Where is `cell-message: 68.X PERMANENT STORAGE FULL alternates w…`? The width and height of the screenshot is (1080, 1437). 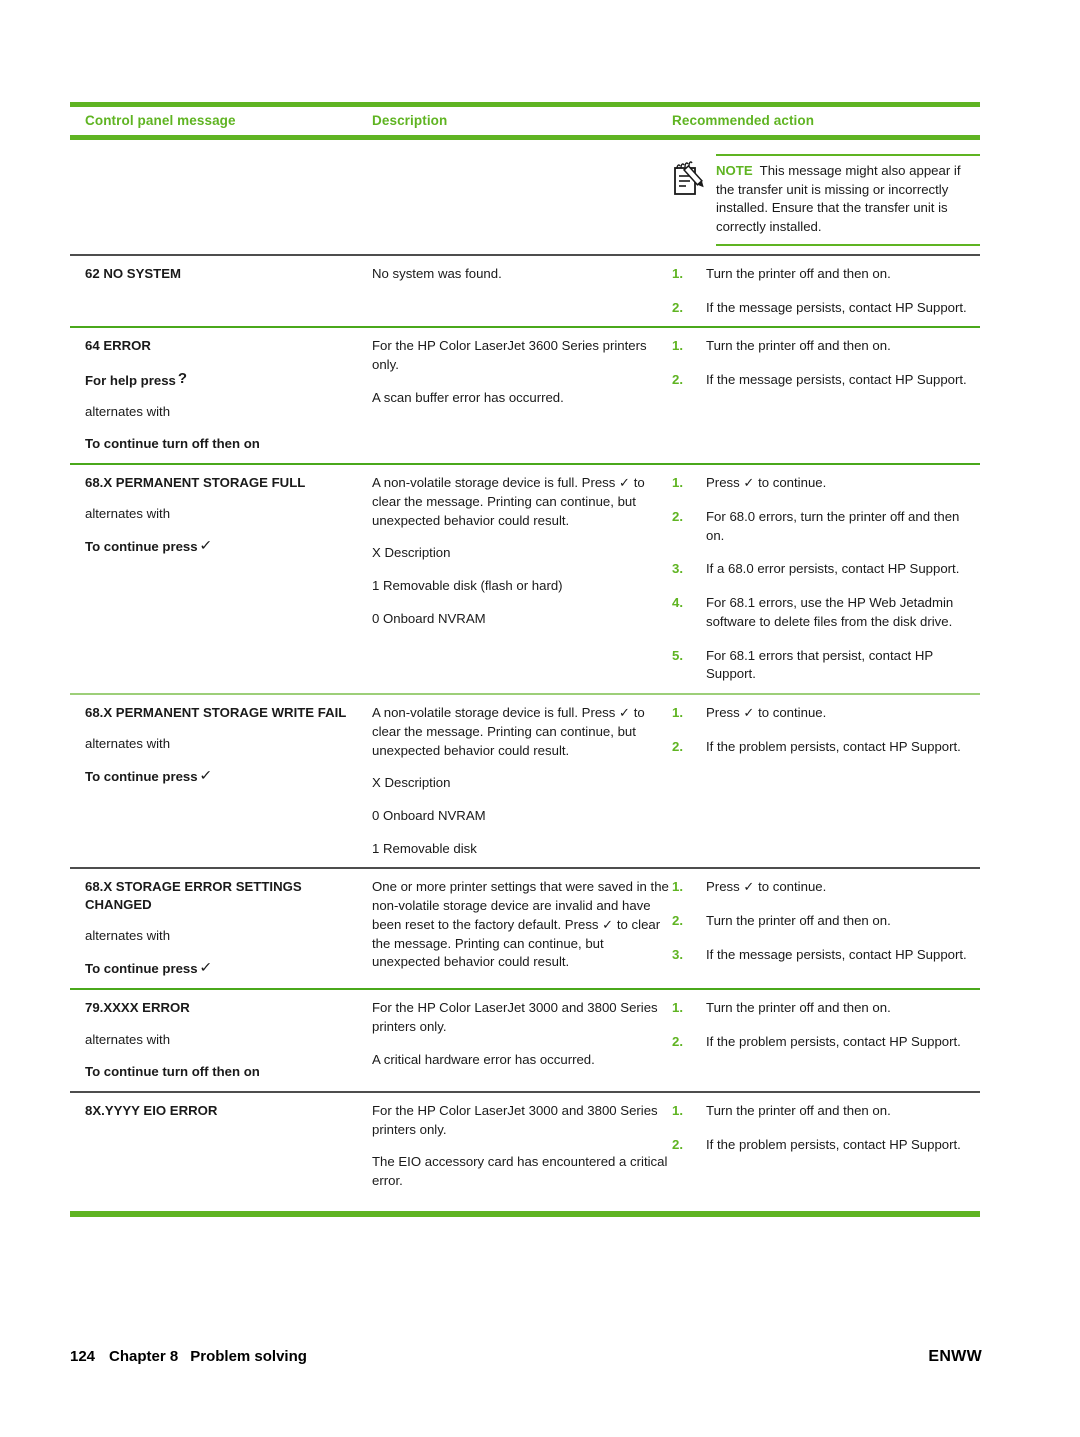 cell-message: 68.X PERMANENT STORAGE FULL alternates w… is located at coordinates (221, 516).